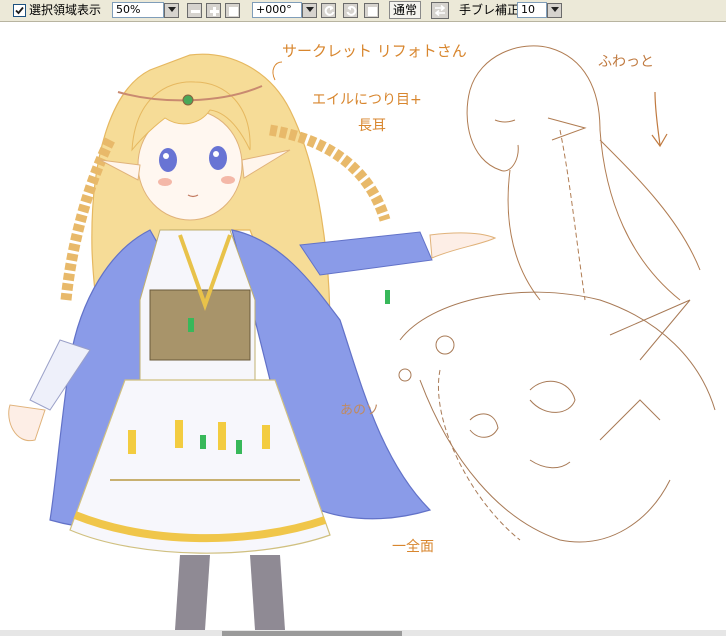 The image size is (726, 636). What do you see at coordinates (413, 546) in the screenshot?
I see `annotation-ichimai: 一全面` at bounding box center [413, 546].